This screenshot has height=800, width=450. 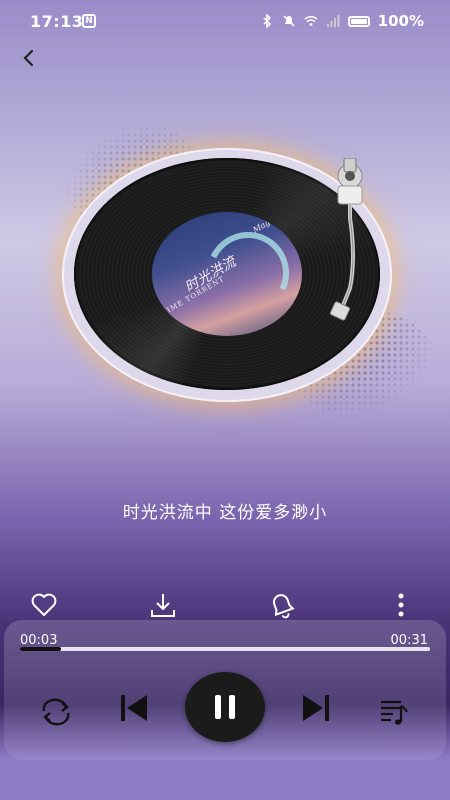 I want to click on repeat-icon, so click(x=56, y=712).